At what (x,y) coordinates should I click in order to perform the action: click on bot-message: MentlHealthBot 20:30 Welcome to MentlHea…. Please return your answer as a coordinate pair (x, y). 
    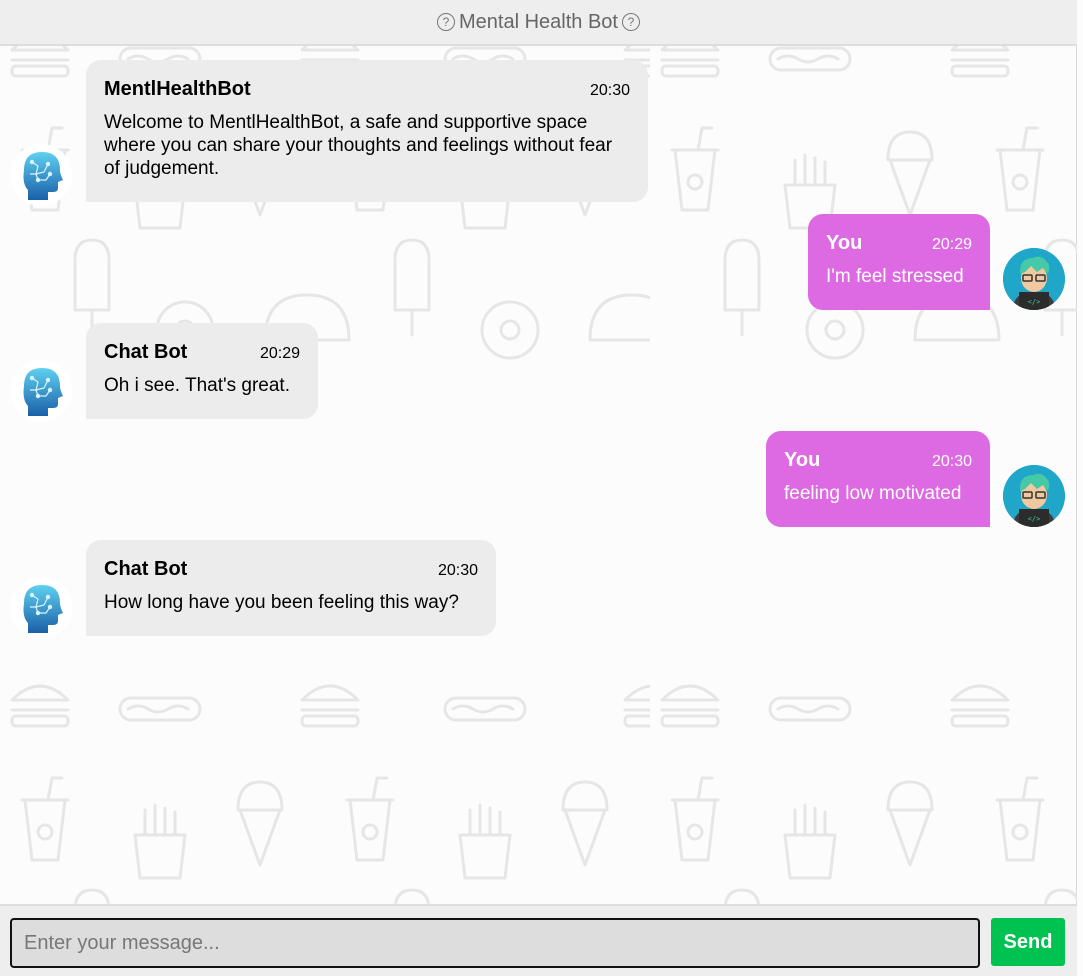
    Looking at the image, I should click on (367, 131).